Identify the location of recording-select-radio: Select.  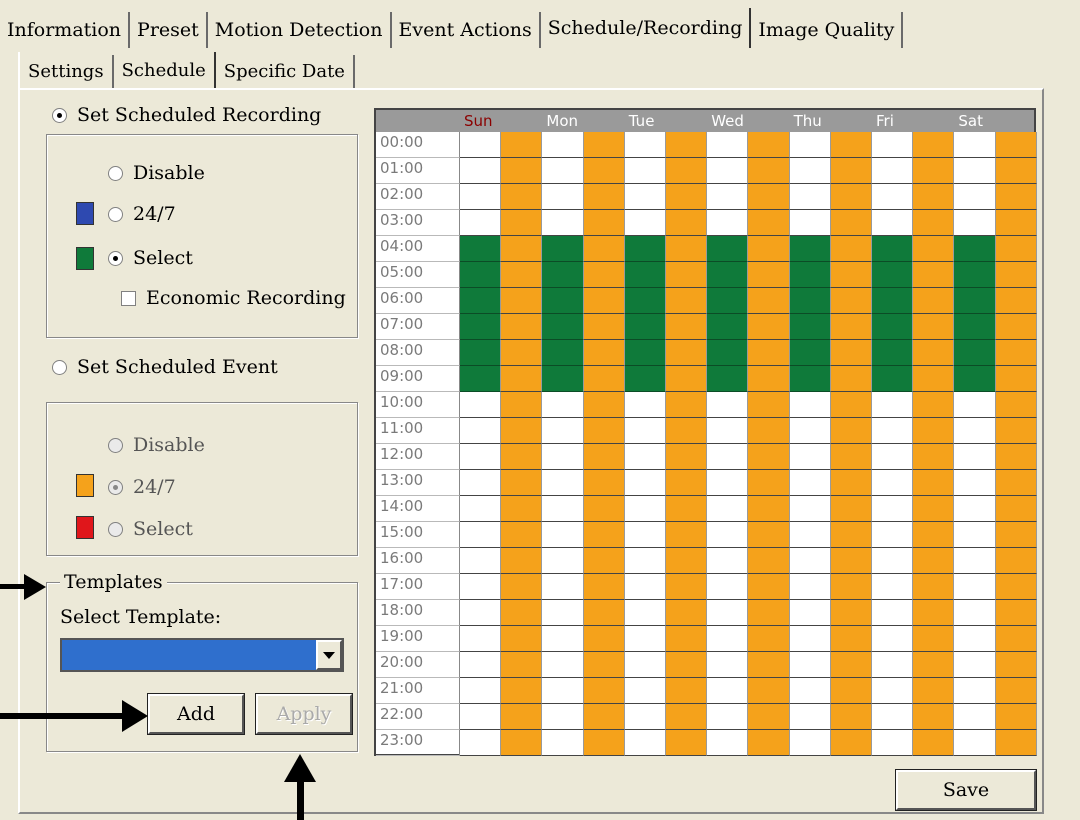
(150, 258).